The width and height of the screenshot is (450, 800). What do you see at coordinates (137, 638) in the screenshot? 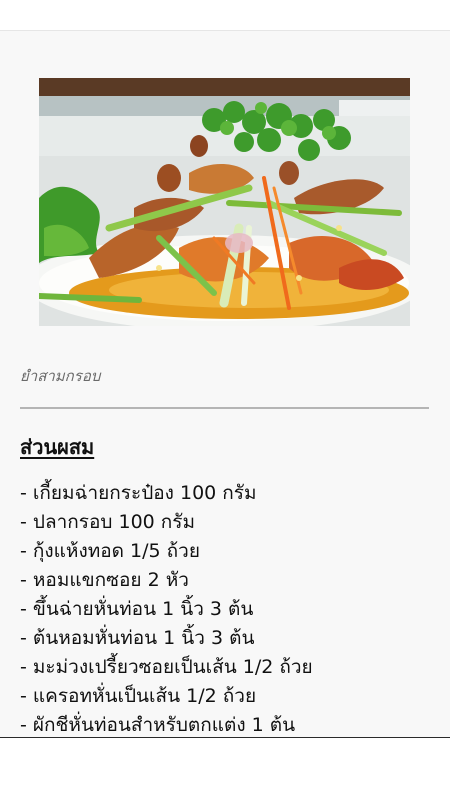
I see `ingredient-item: - ต้นหอมหั่นท่อน 1 นิ้ว 3 ต้น` at bounding box center [137, 638].